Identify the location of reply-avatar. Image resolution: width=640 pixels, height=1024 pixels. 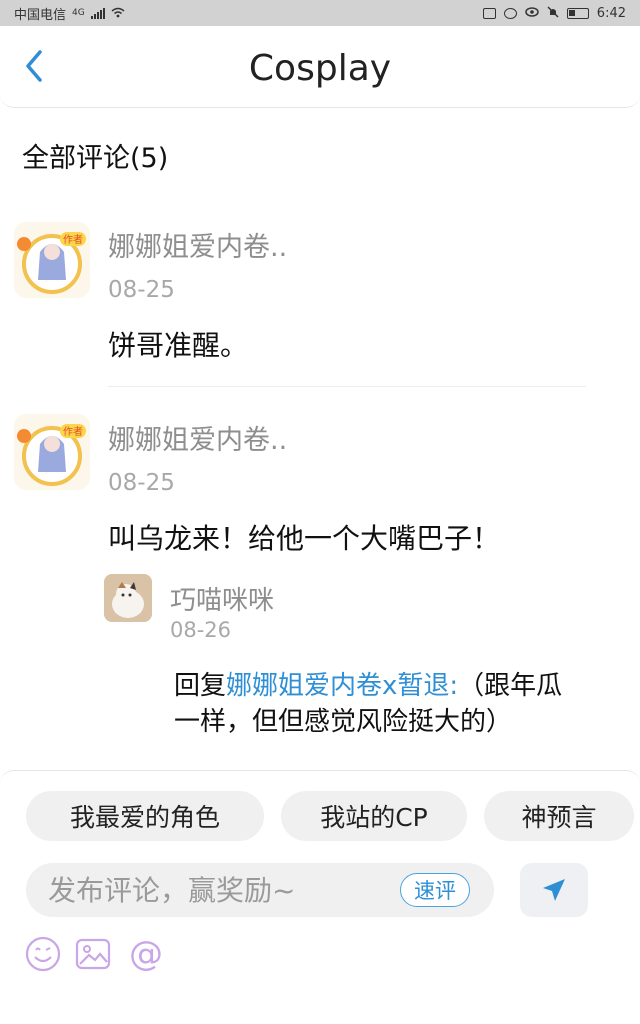
(128, 598).